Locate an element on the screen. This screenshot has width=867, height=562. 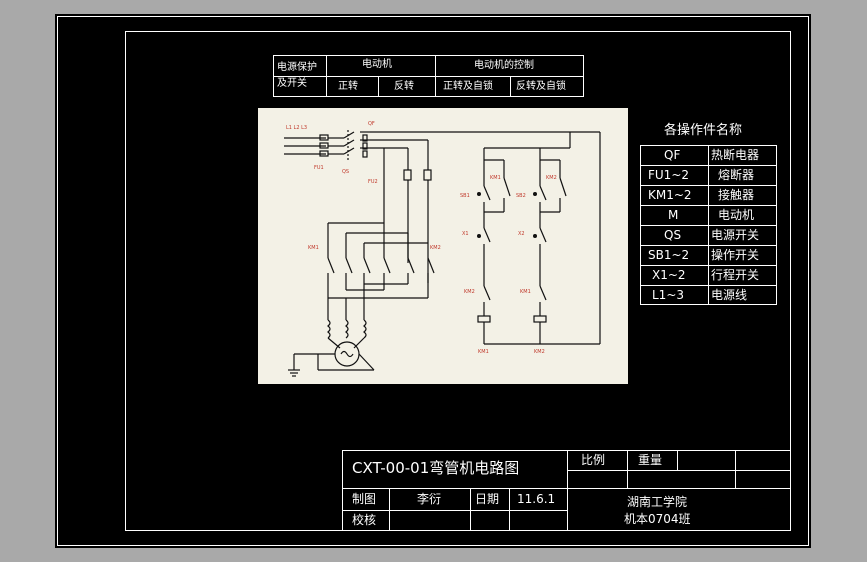
outer-border-bottom is located at coordinates (433, 545).